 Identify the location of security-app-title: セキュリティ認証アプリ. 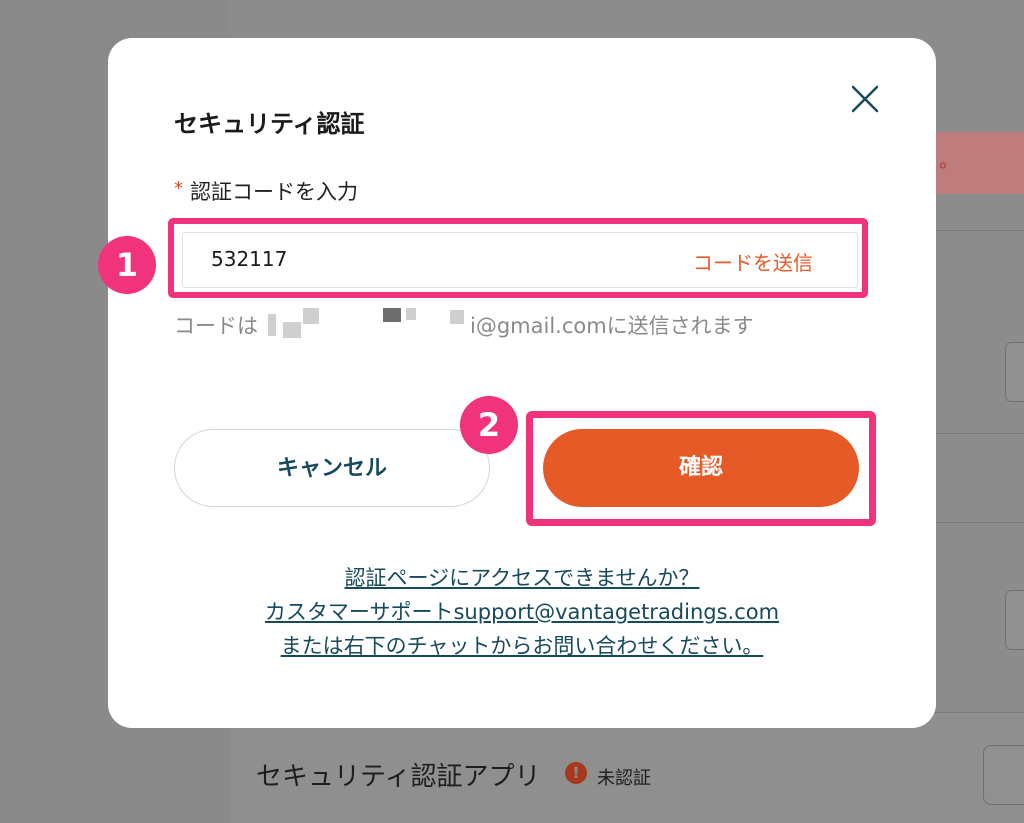
(398, 777).